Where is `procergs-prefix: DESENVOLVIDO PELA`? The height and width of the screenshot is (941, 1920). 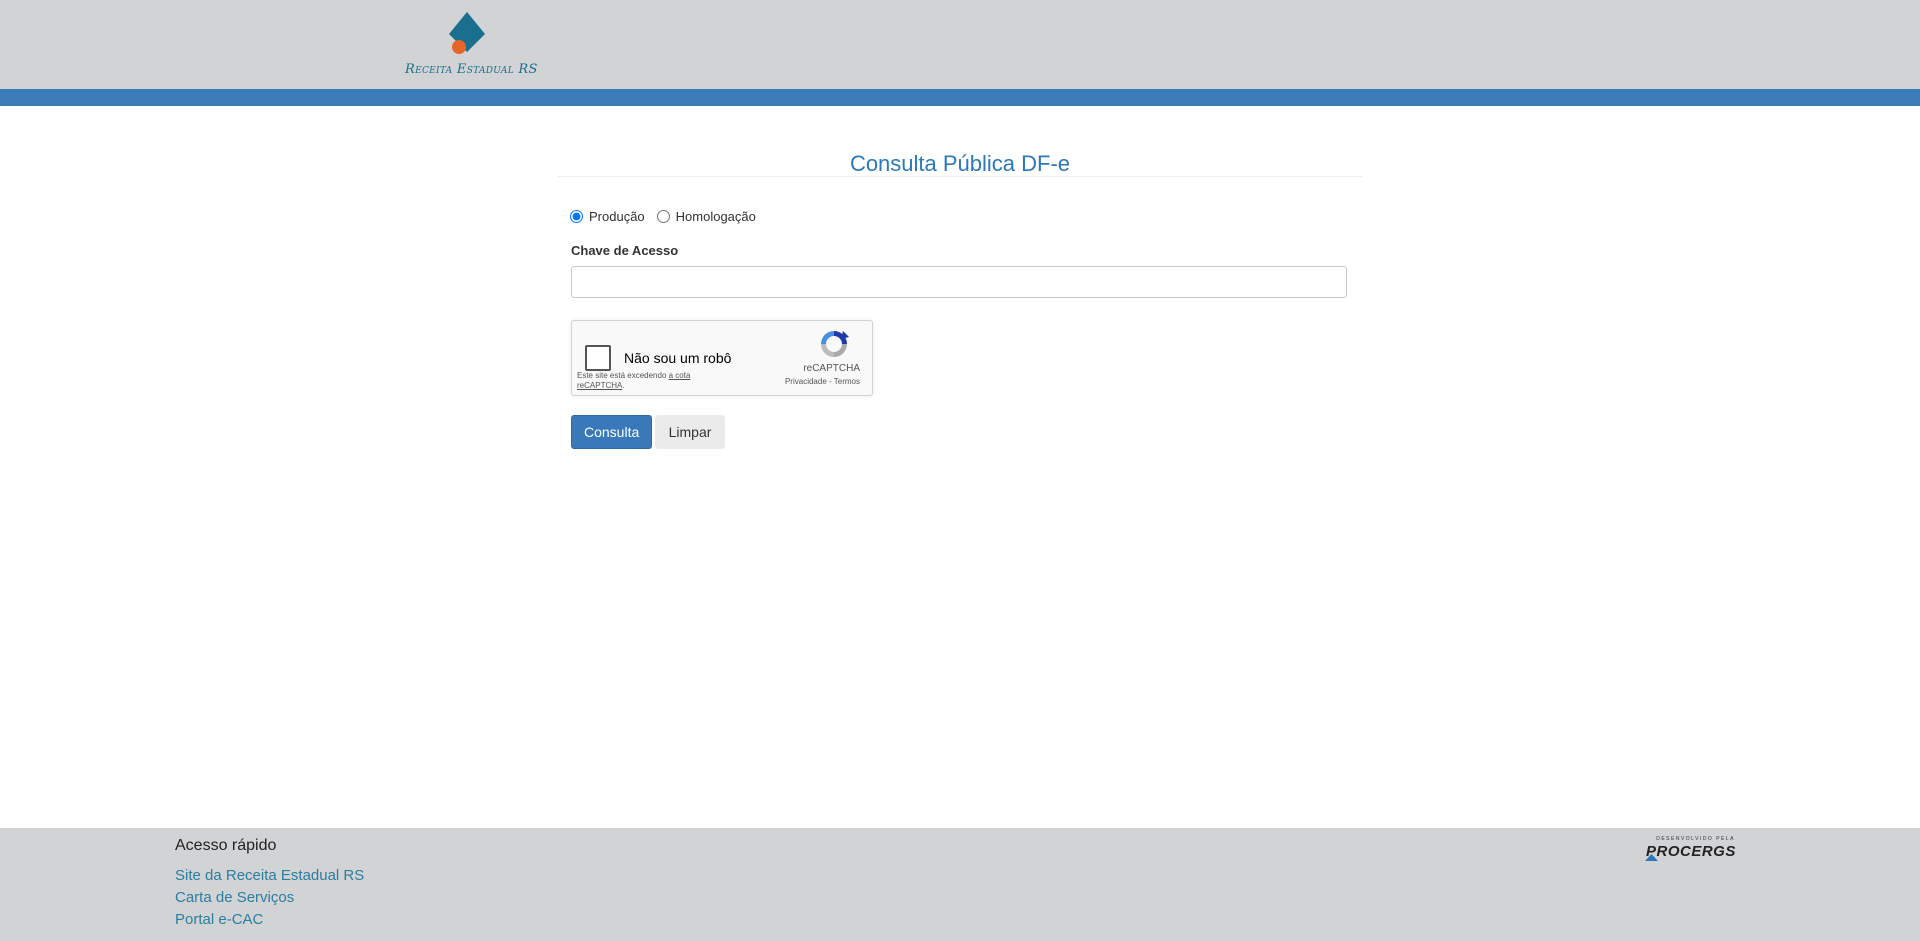 procergs-prefix: DESENVOLVIDO PELA is located at coordinates (1695, 839).